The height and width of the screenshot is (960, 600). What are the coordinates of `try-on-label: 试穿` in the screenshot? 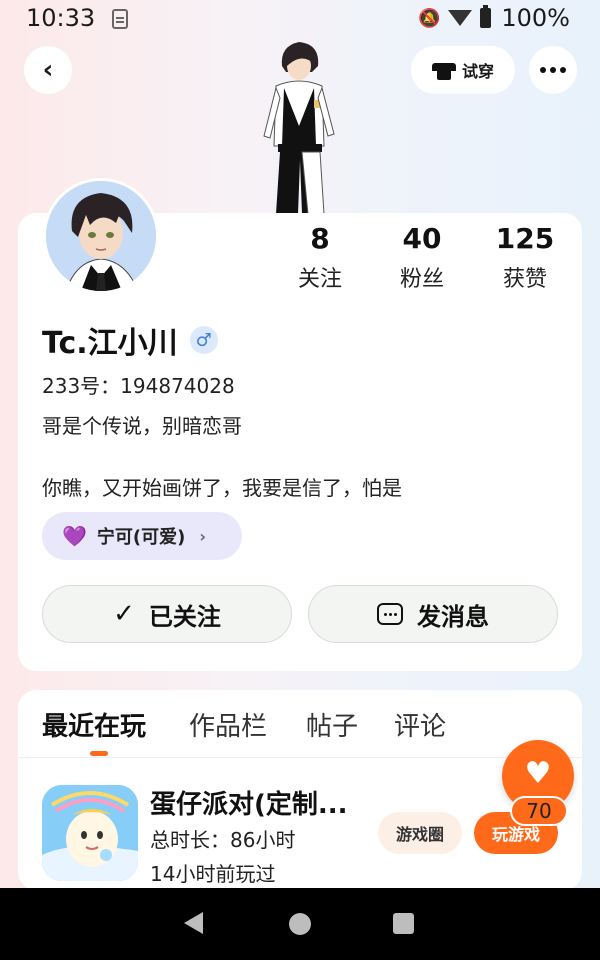 It's located at (477, 71).